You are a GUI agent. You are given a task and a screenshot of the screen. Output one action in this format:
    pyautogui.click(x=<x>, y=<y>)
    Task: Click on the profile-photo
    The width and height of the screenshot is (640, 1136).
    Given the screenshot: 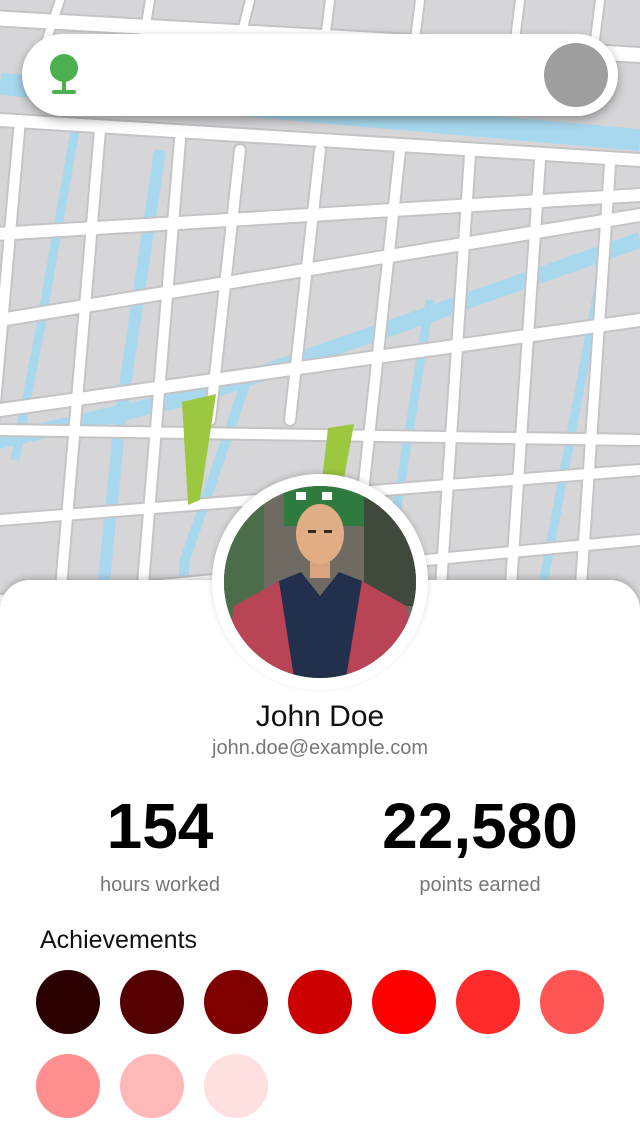 What is the action you would take?
    pyautogui.click(x=320, y=582)
    